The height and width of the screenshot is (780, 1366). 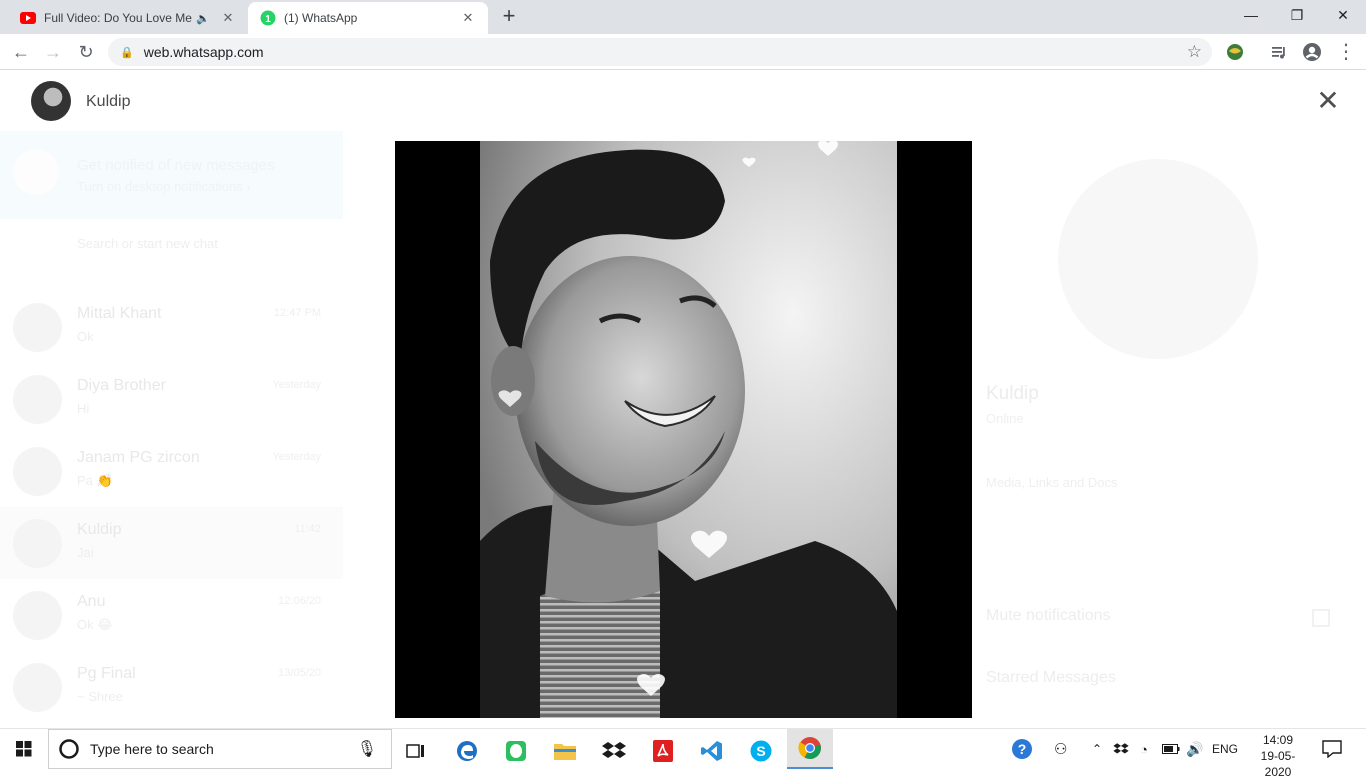 What do you see at coordinates (147, 243) in the screenshot?
I see `search-chat-input: Search or start new chat` at bounding box center [147, 243].